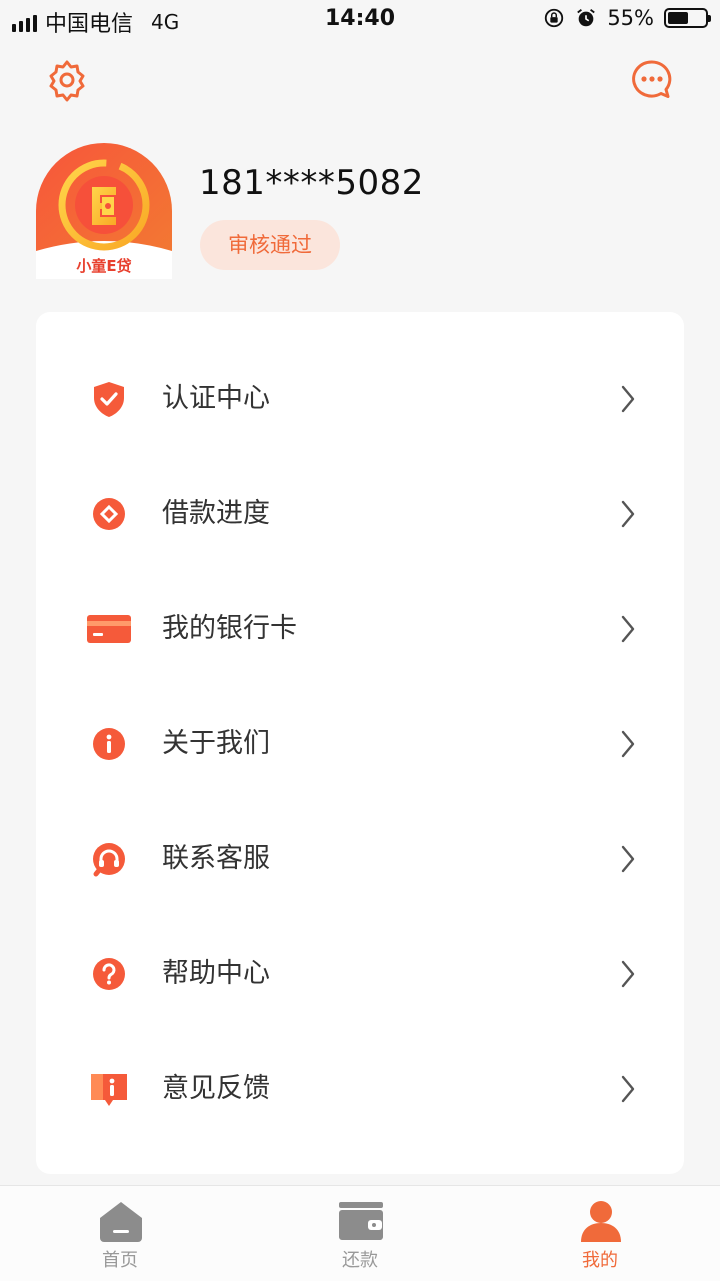  Describe the element at coordinates (109, 744) in the screenshot. I see `info-icon` at that location.